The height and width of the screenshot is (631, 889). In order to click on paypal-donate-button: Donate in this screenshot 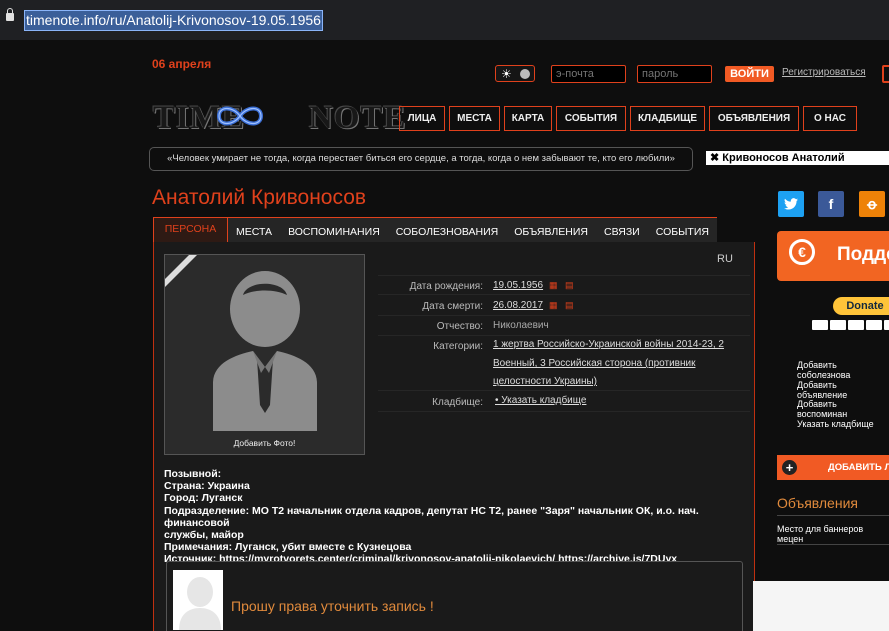, I will do `click(861, 306)`.